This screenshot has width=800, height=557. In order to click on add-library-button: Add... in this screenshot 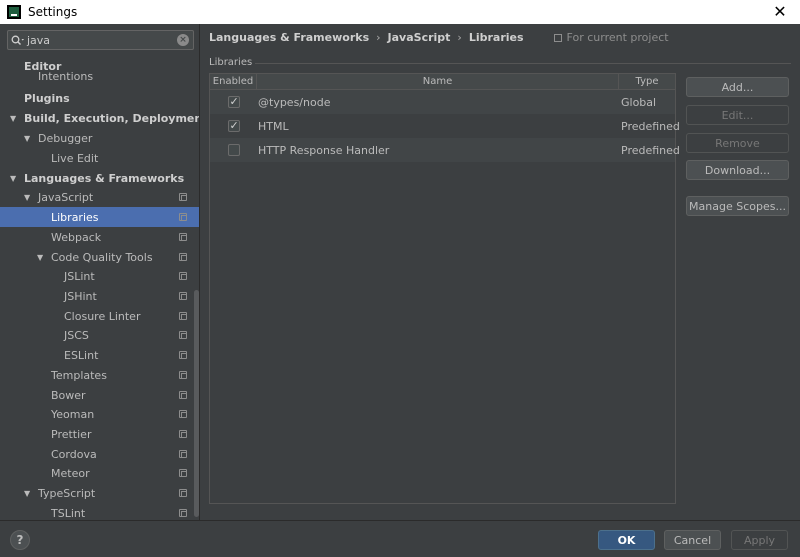, I will do `click(737, 87)`.